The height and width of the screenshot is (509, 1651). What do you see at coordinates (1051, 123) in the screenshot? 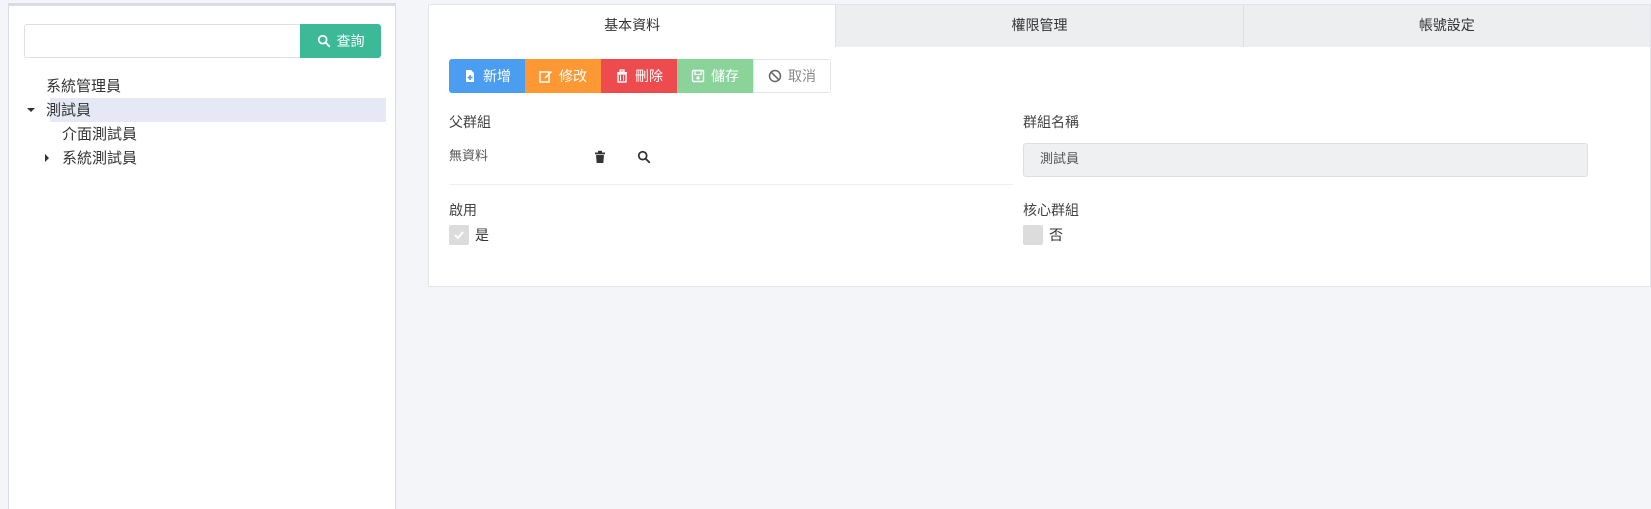
I see `group-name-label: 群組名稱` at bounding box center [1051, 123].